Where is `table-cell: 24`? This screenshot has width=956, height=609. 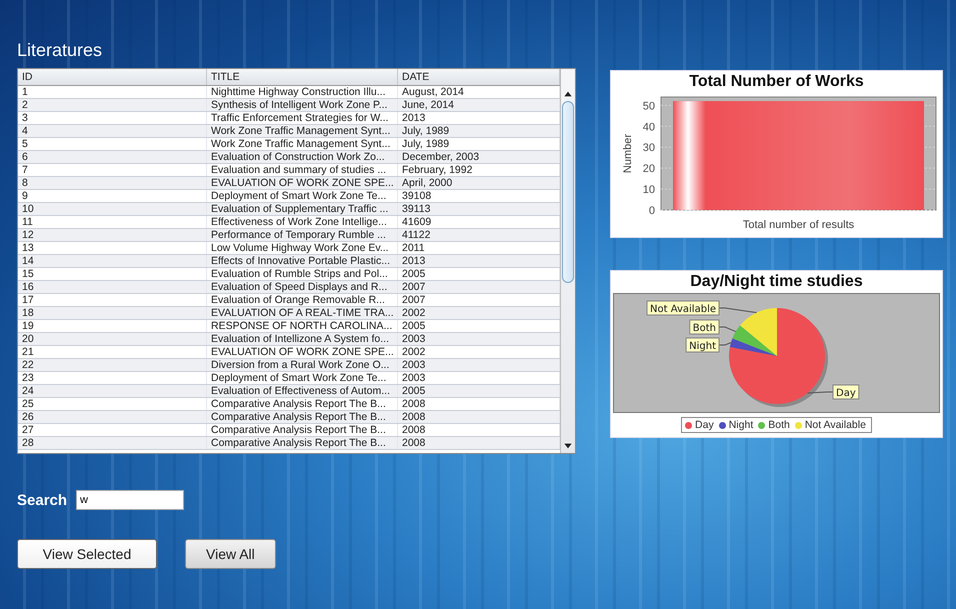
table-cell: 24 is located at coordinates (112, 391).